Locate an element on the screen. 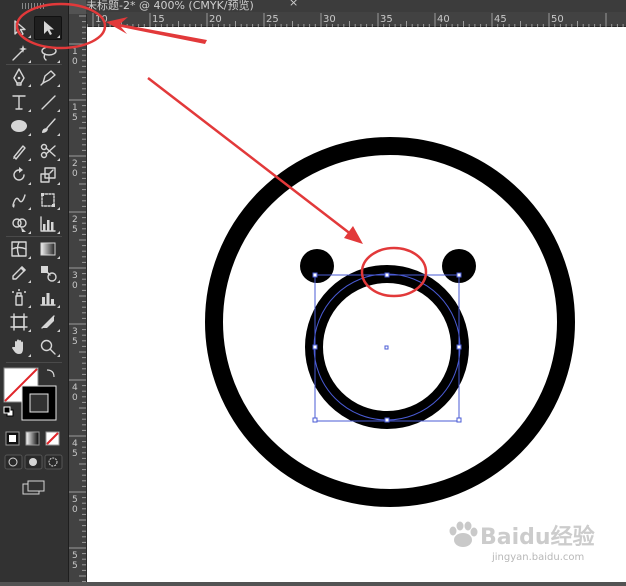  tools-panel is located at coordinates (34, 291).